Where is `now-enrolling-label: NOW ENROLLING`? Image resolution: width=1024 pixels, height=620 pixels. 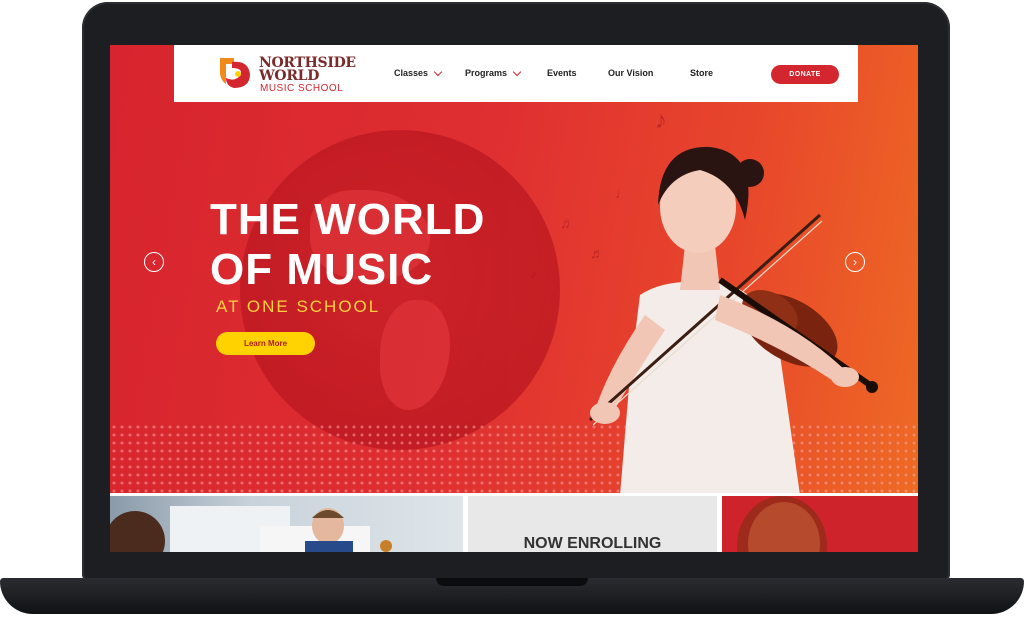
now-enrolling-label: NOW ENROLLING is located at coordinates (592, 543).